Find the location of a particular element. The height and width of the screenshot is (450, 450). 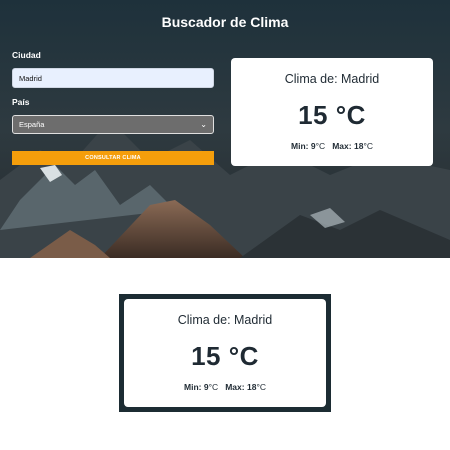

crop-min-label: Min: is located at coordinates (193, 387).